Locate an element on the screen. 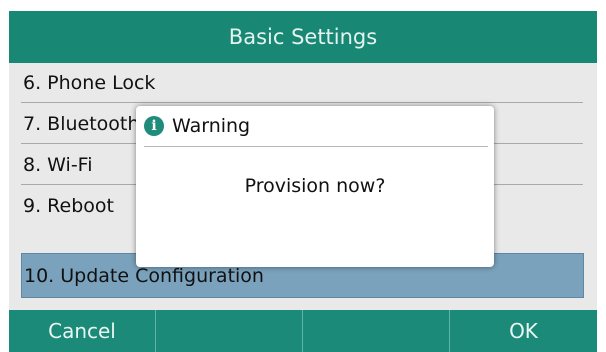 The height and width of the screenshot is (352, 606). dialog-title: Warning is located at coordinates (211, 126).